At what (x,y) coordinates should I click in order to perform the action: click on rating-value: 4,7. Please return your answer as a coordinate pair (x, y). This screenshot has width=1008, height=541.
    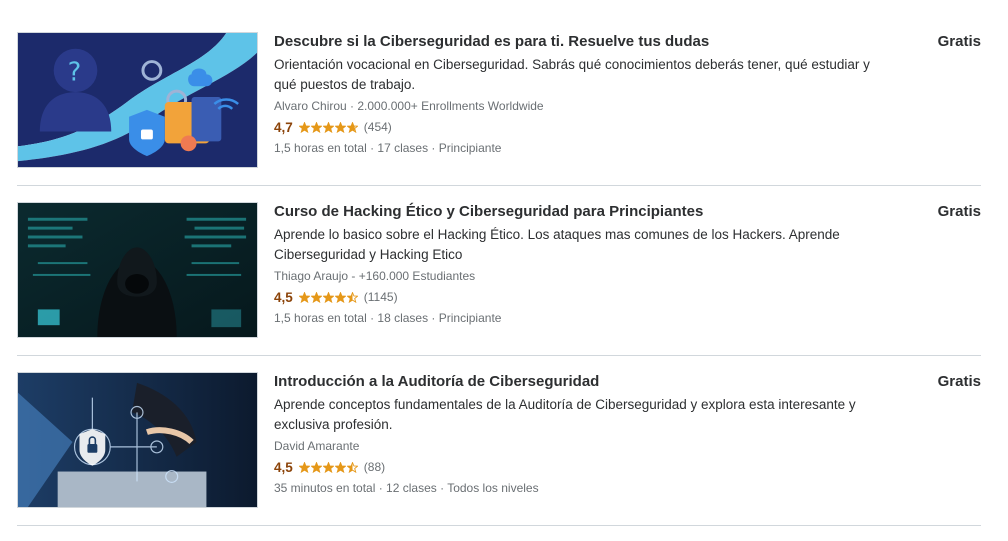
    Looking at the image, I should click on (283, 127).